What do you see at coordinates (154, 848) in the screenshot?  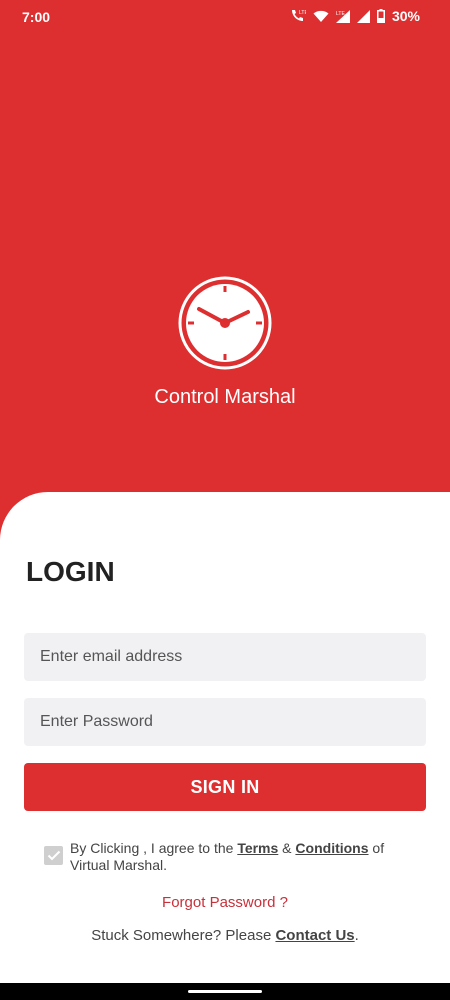 I see `terms-prefix: By Clicking , I agree to the` at bounding box center [154, 848].